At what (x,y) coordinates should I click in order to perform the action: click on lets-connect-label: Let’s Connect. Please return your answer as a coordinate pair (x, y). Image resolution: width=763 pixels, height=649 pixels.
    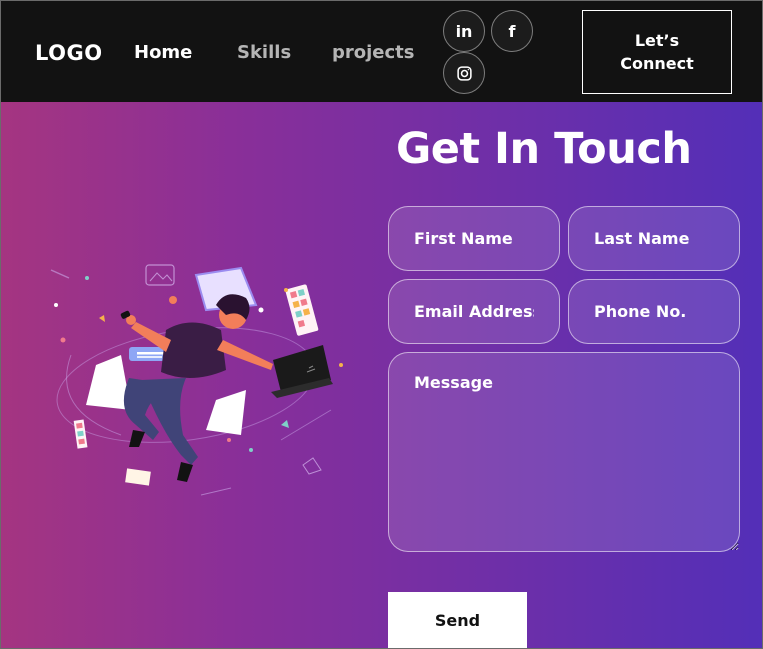
    Looking at the image, I should click on (657, 52).